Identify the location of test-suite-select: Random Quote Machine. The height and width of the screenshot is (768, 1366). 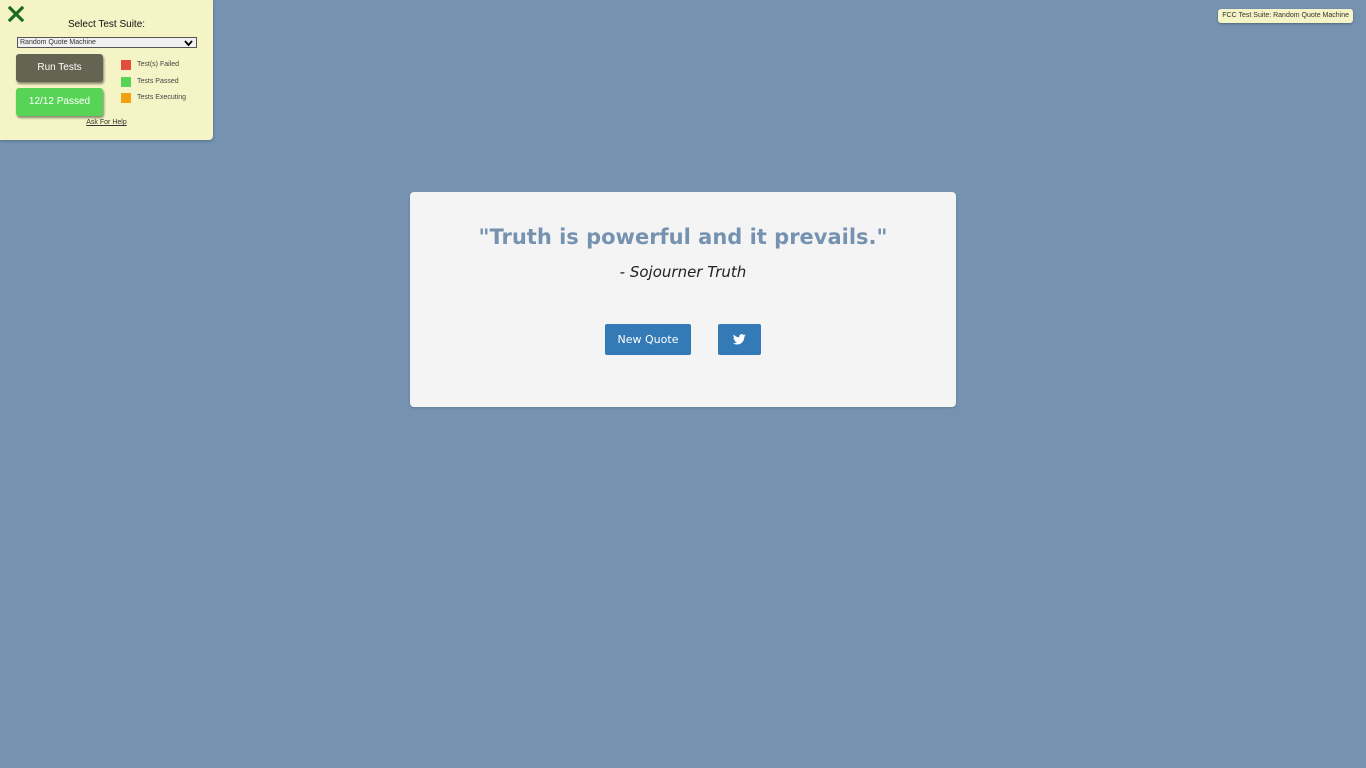
(107, 42).